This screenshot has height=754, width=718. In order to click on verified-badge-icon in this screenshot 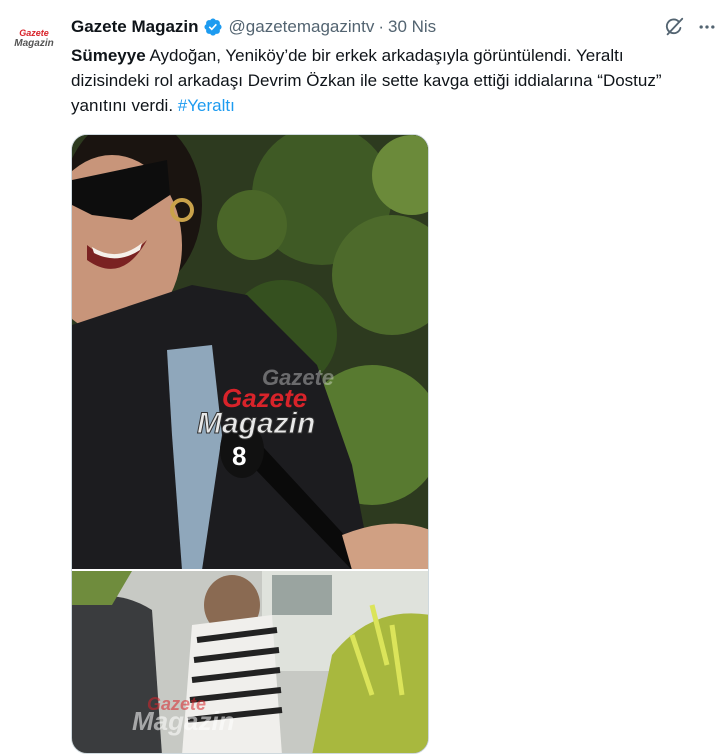, I will do `click(213, 27)`.